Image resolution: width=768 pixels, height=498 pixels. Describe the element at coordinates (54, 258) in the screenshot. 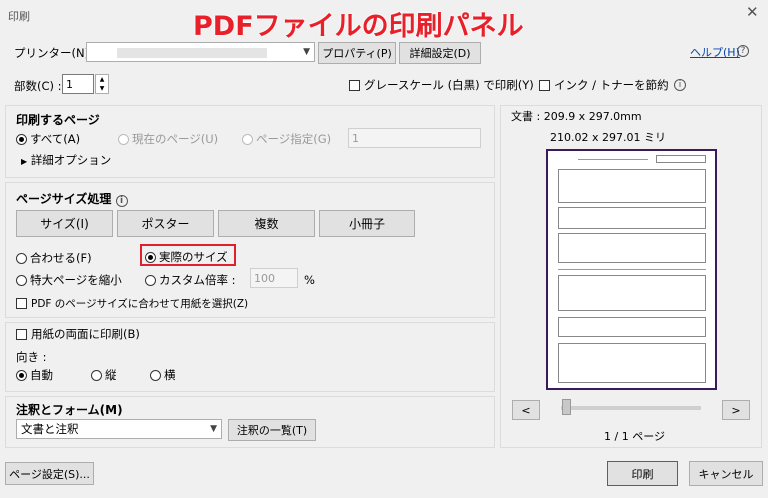

I see `fit-radio: 合わせる(F)` at that location.